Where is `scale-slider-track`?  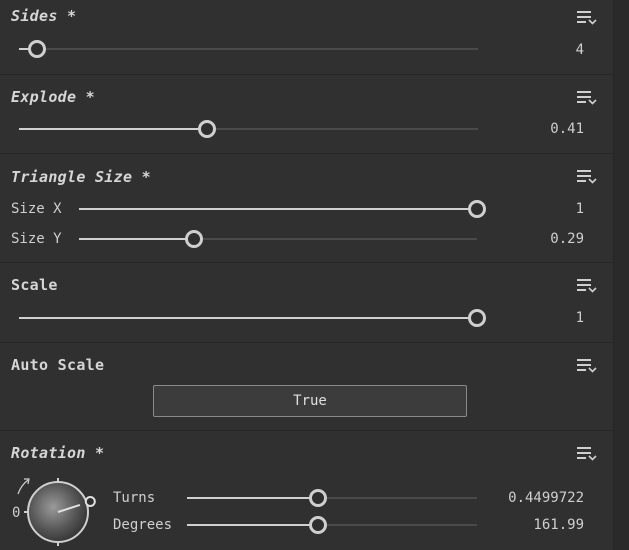
scale-slider-track is located at coordinates (252, 318).